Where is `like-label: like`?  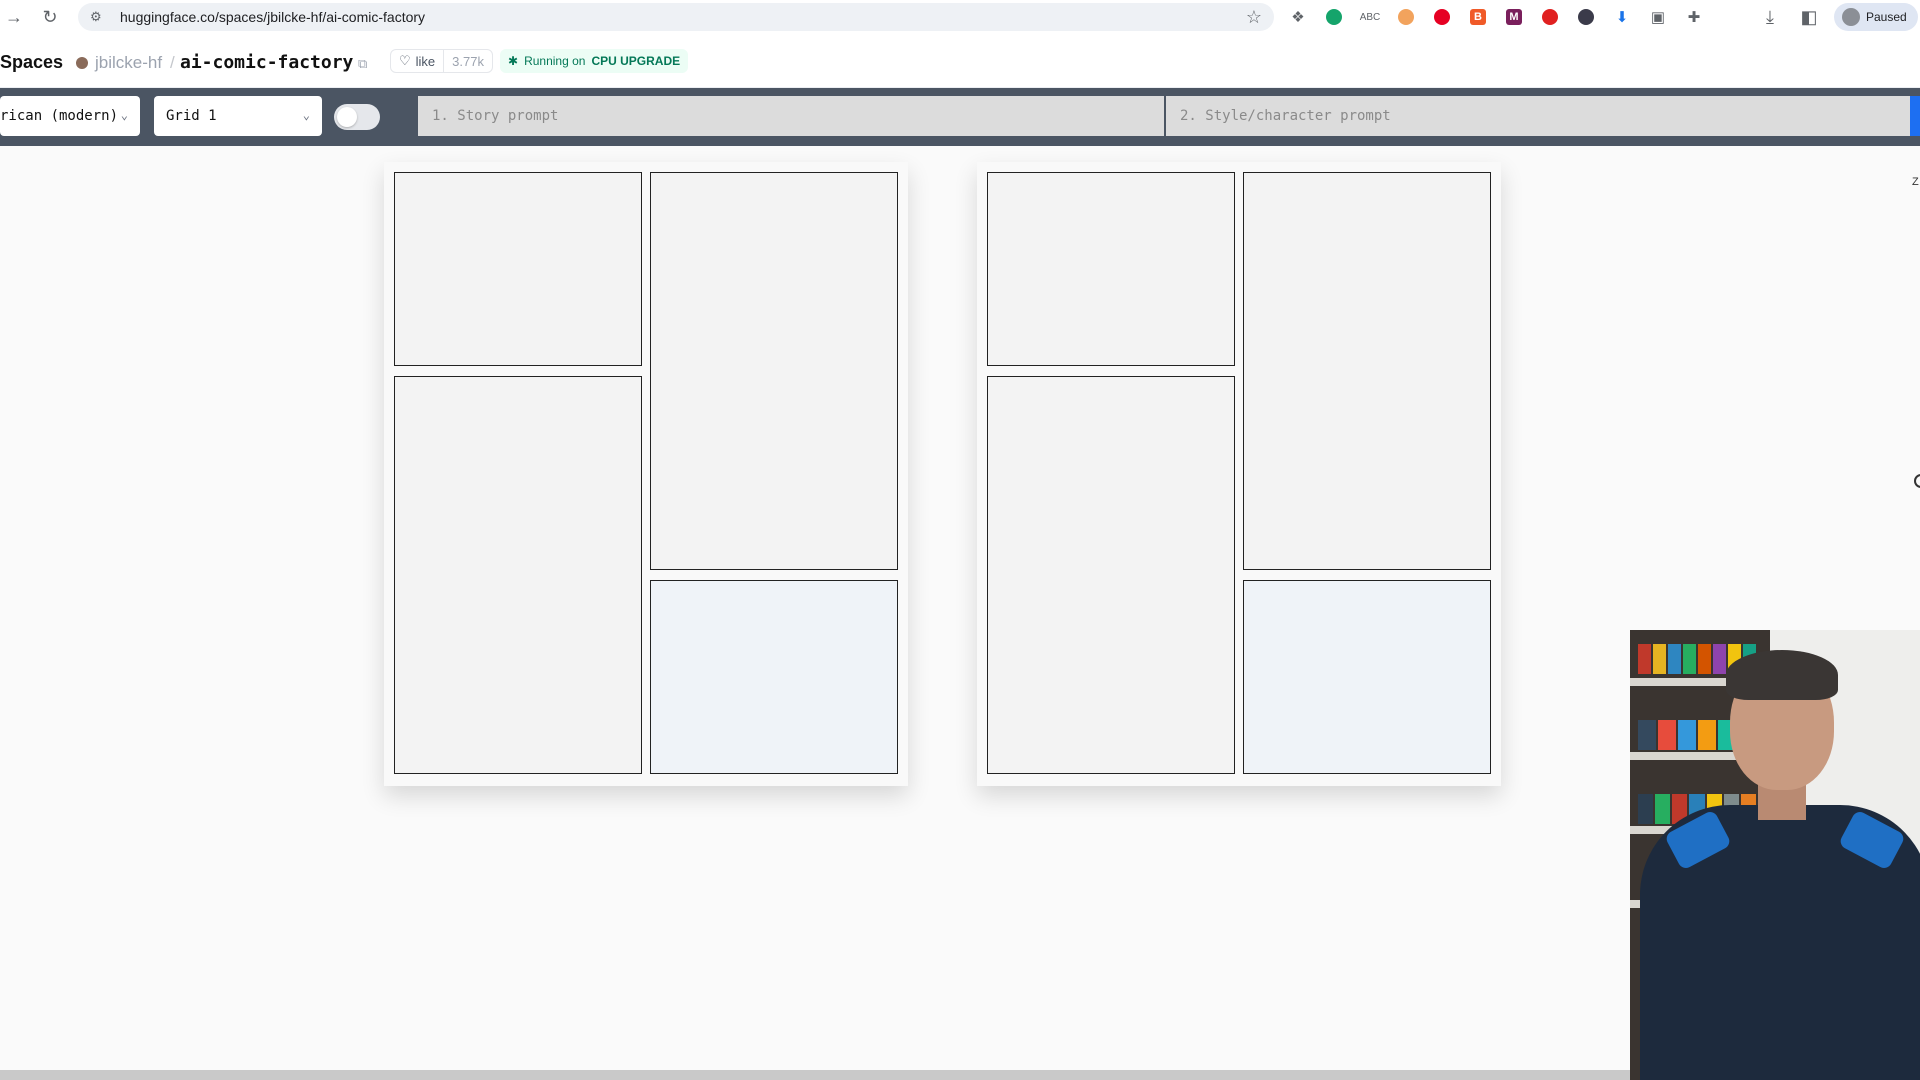
like-label: like is located at coordinates (425, 61).